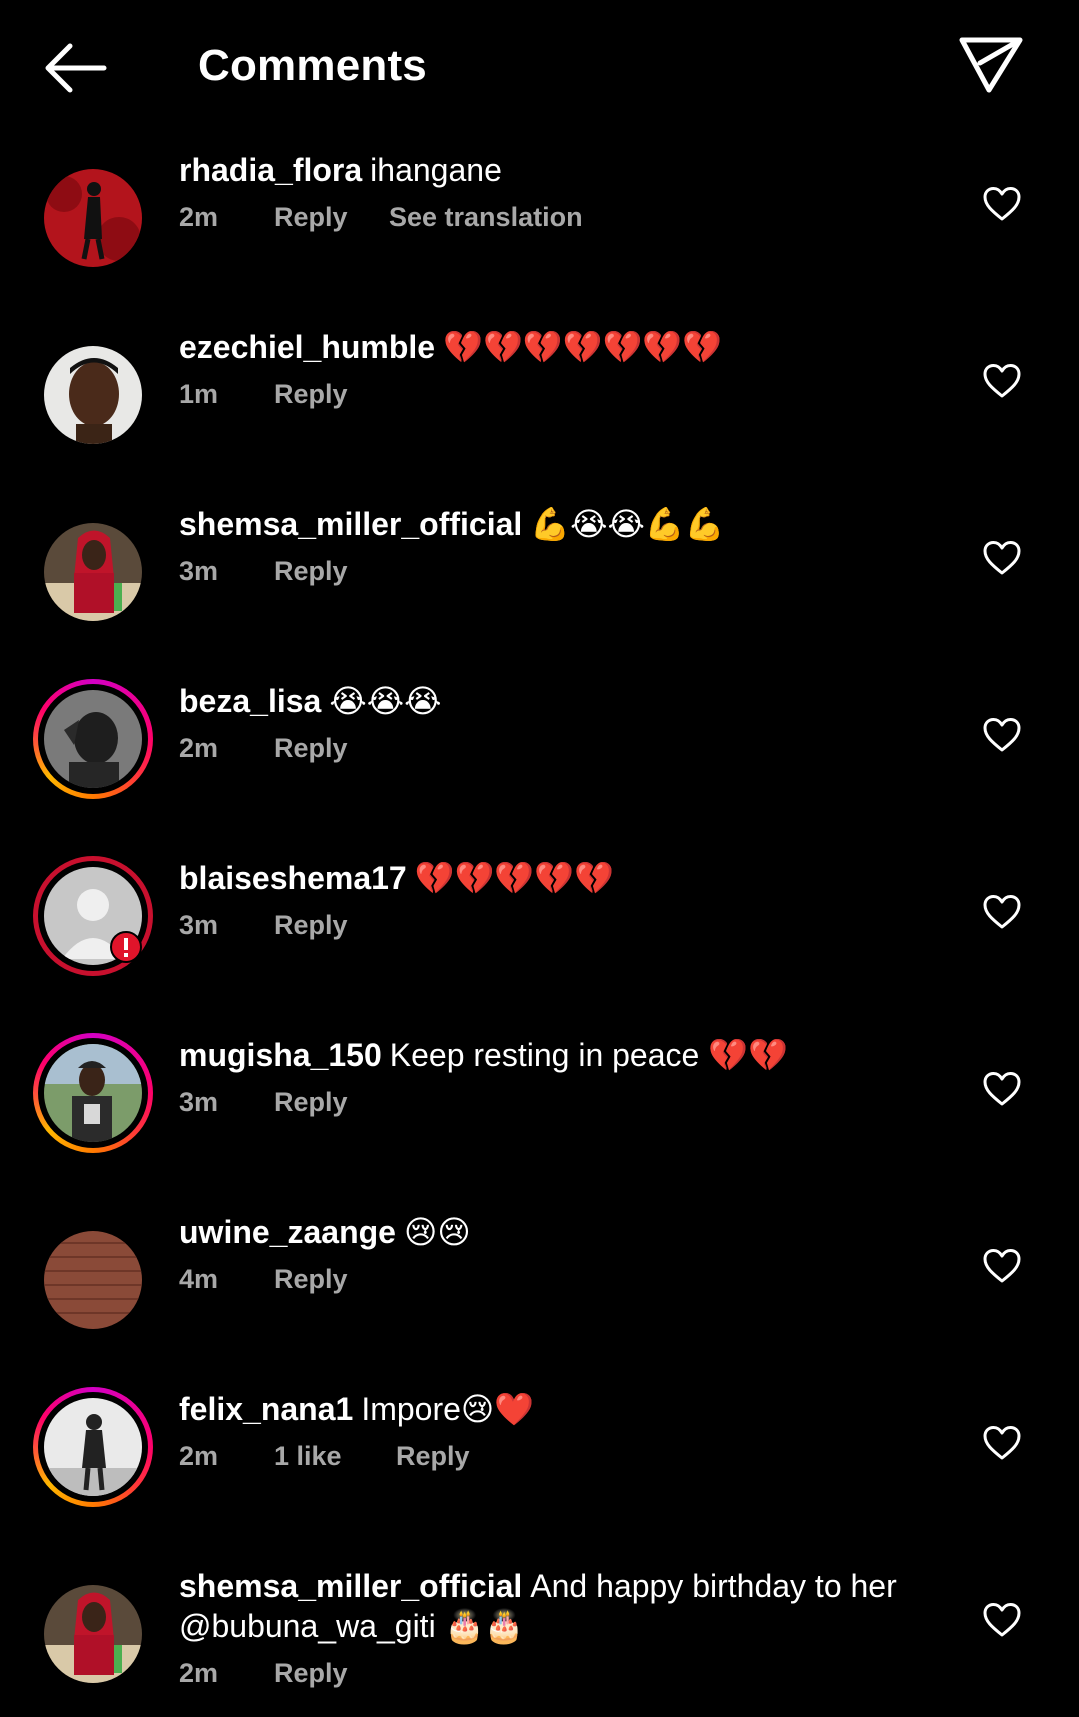  What do you see at coordinates (287, 1232) in the screenshot?
I see `comment-username: uwine_zaange` at bounding box center [287, 1232].